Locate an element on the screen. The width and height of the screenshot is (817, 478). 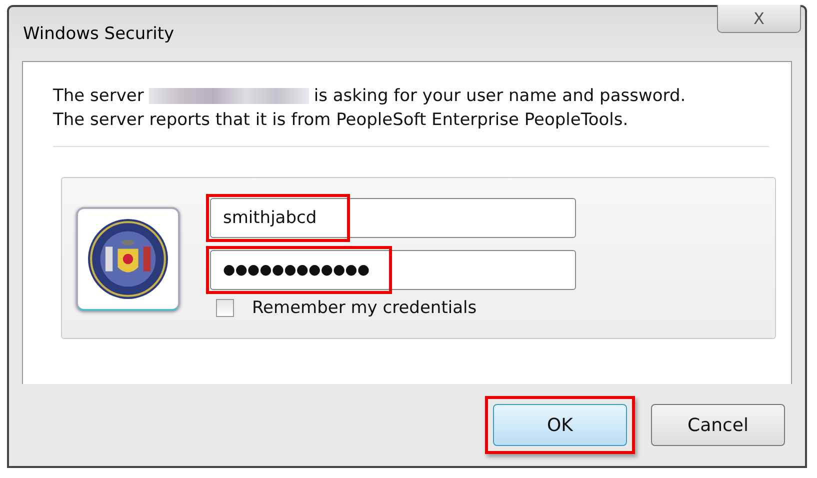
message-text: The server is located at coordinates (98, 96).